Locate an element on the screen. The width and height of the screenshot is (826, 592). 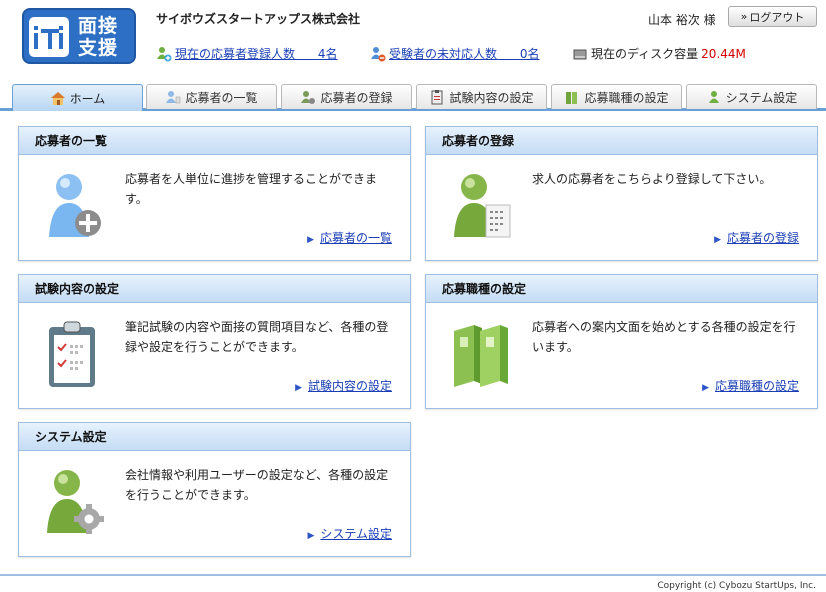
panel-applicant-register: 応募者の登録 求人の応募者をこちらより登録して下さい。 ▶ 応募者の登録 is located at coordinates (621, 193).